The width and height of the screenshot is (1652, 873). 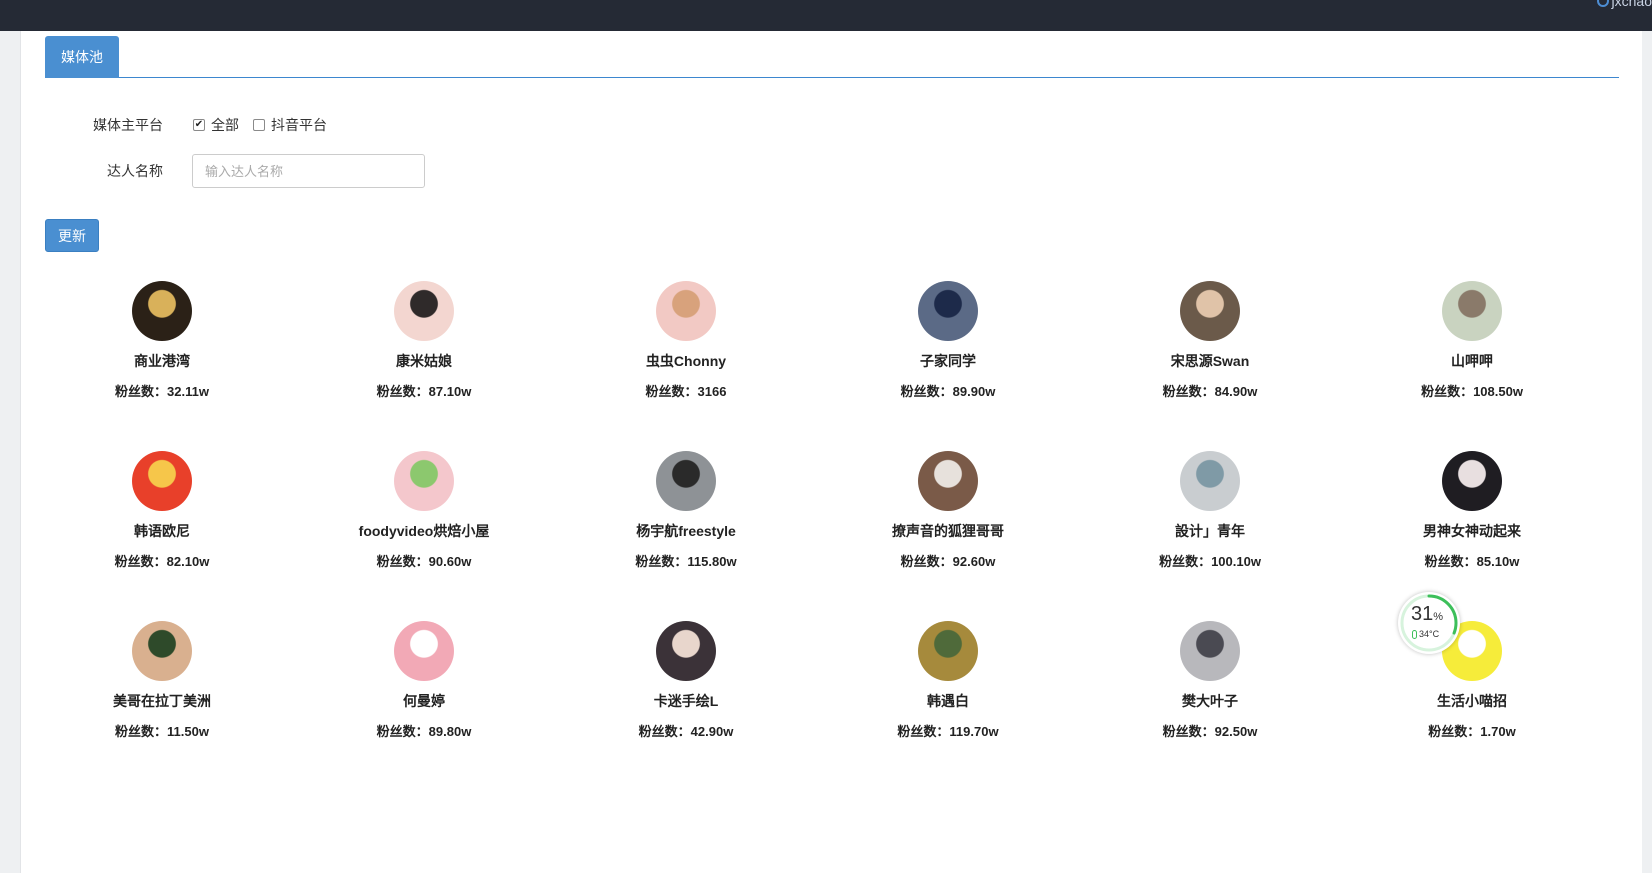 What do you see at coordinates (162, 361) in the screenshot?
I see `influencer-name: 商业港湾` at bounding box center [162, 361].